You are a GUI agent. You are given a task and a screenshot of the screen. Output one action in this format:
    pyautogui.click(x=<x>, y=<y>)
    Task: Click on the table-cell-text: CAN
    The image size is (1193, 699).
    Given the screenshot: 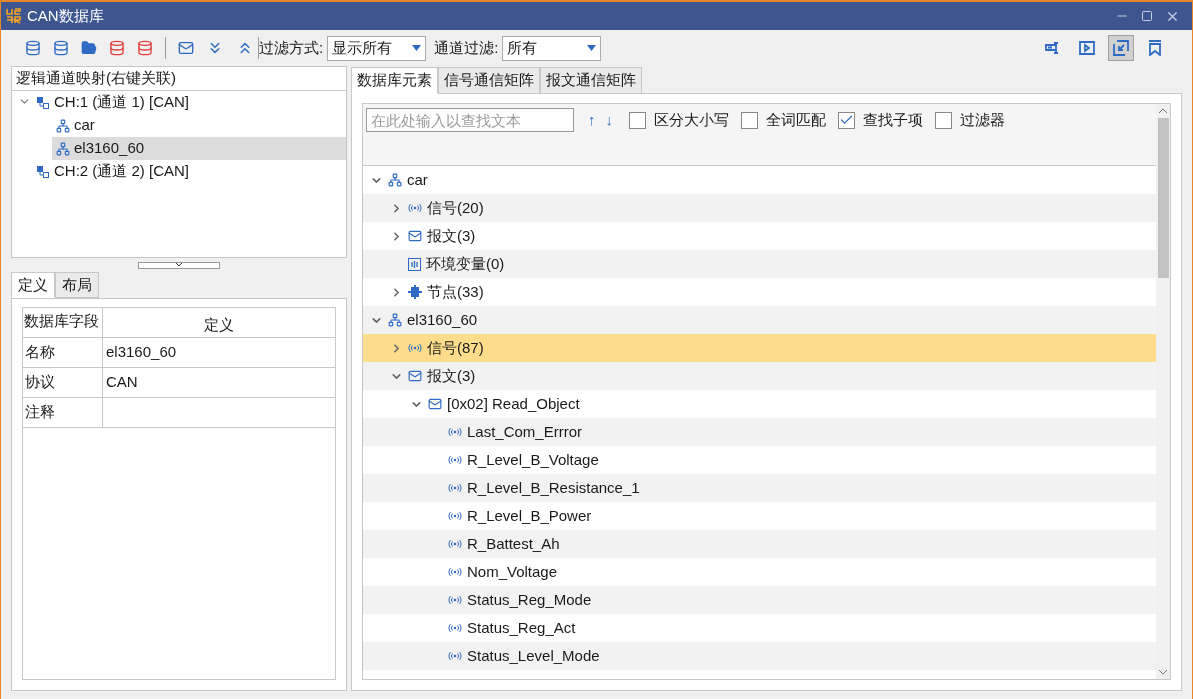 What is the action you would take?
    pyautogui.click(x=122, y=382)
    